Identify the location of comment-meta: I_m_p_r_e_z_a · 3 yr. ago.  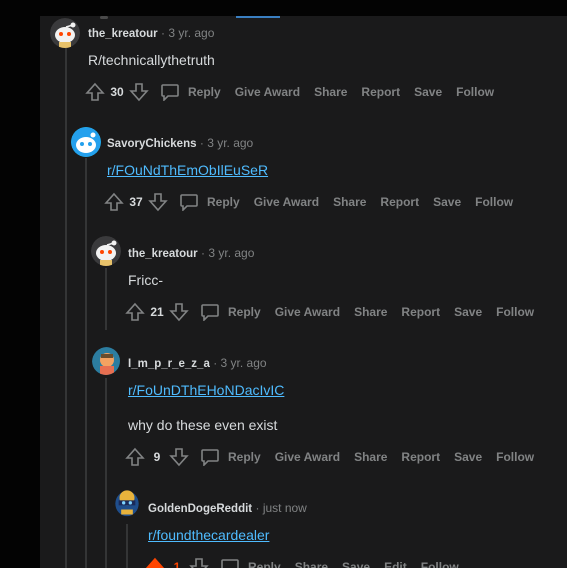
(197, 363).